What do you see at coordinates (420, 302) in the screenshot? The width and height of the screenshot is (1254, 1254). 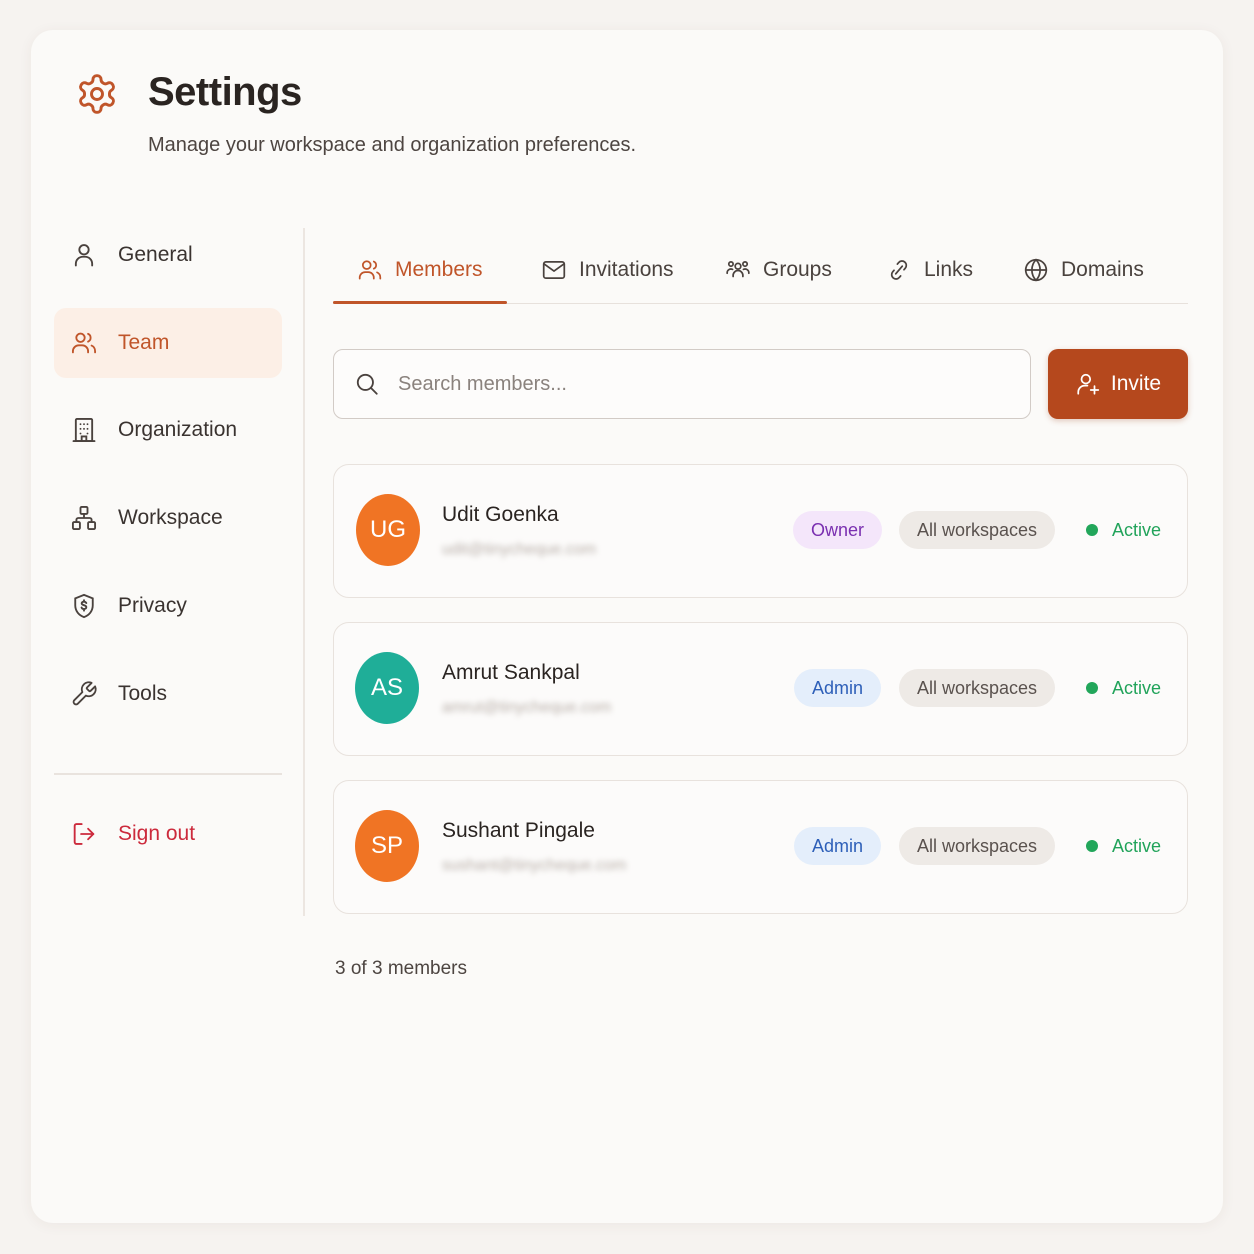 I see `active-tab-indicator` at bounding box center [420, 302].